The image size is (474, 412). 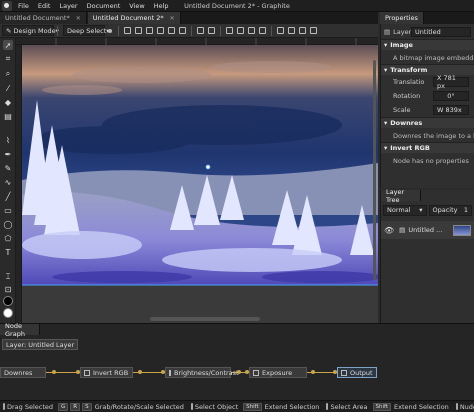 I want to click on blend-mode-dropdown: Normal ▾, so click(x=405, y=210).